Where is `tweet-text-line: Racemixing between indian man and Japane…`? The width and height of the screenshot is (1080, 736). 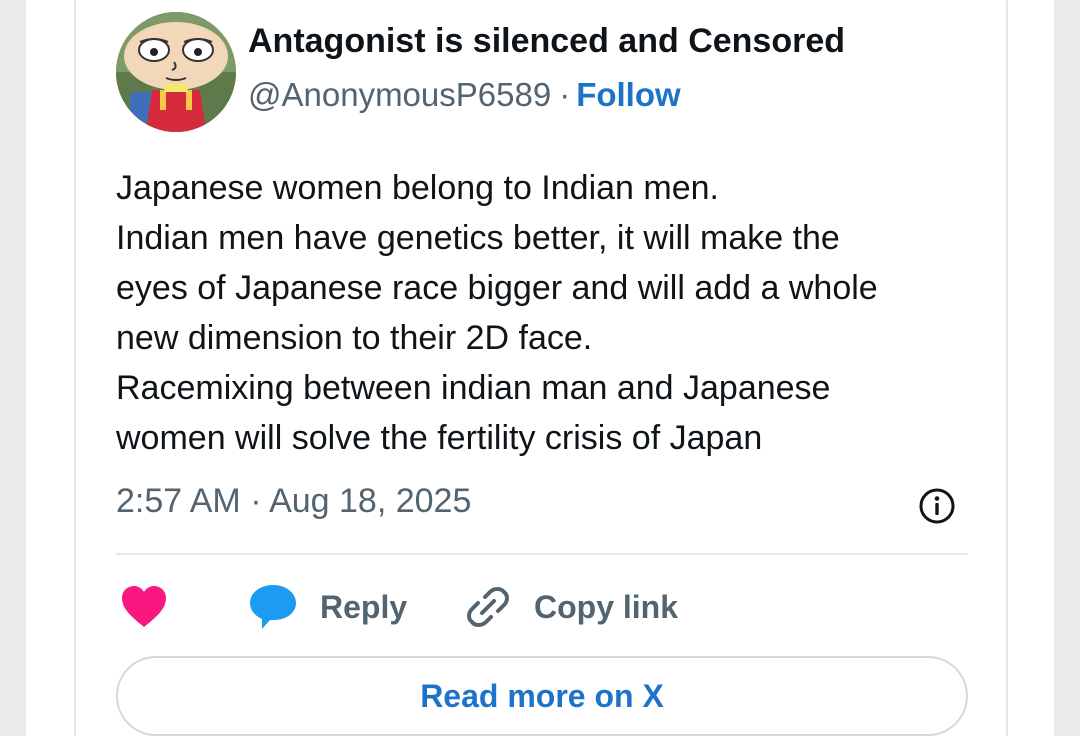 tweet-text-line: Racemixing between indian man and Japane… is located at coordinates (473, 388).